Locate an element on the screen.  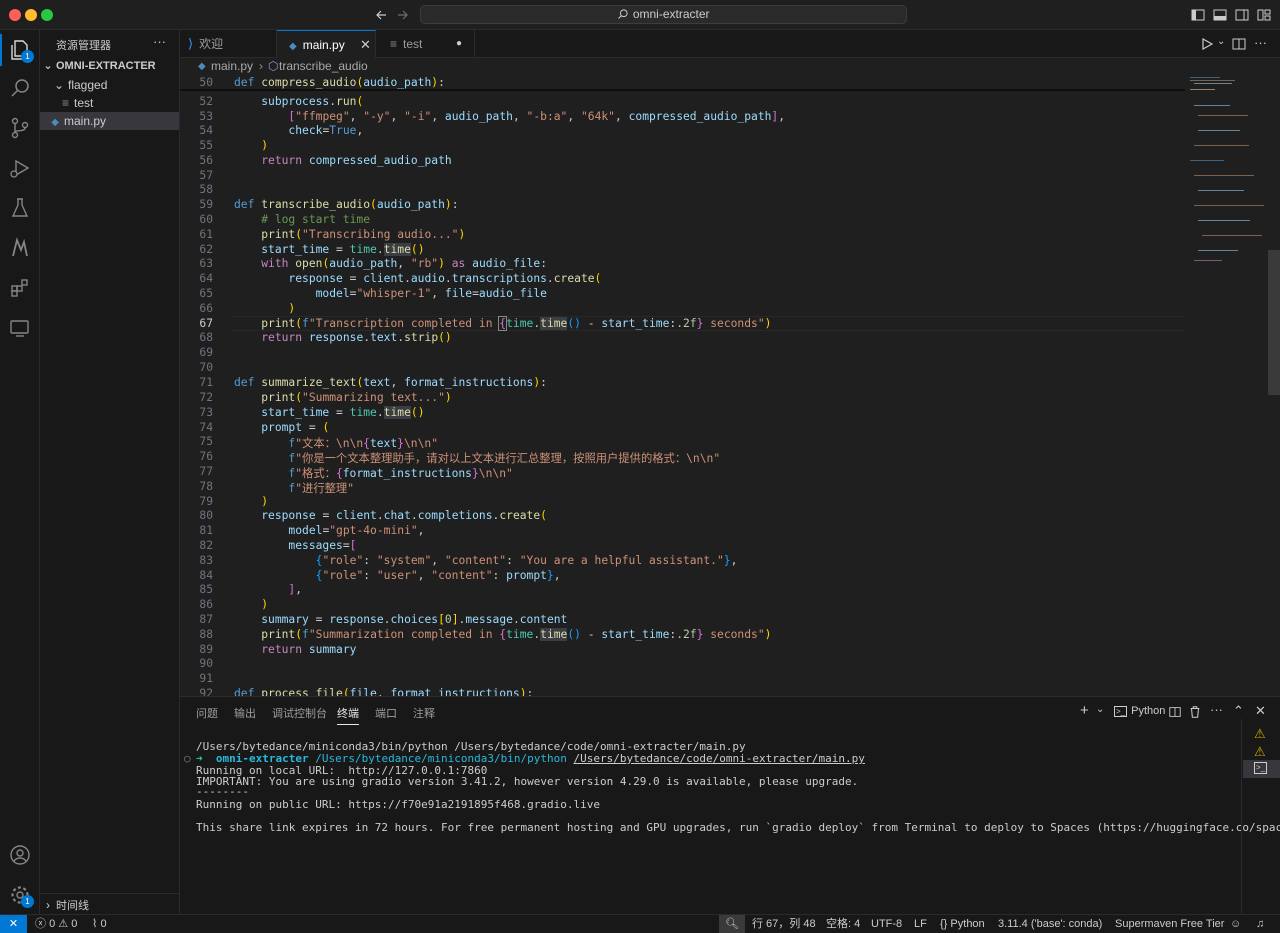
error-icon: ⓧ is located at coordinates (40, 924).